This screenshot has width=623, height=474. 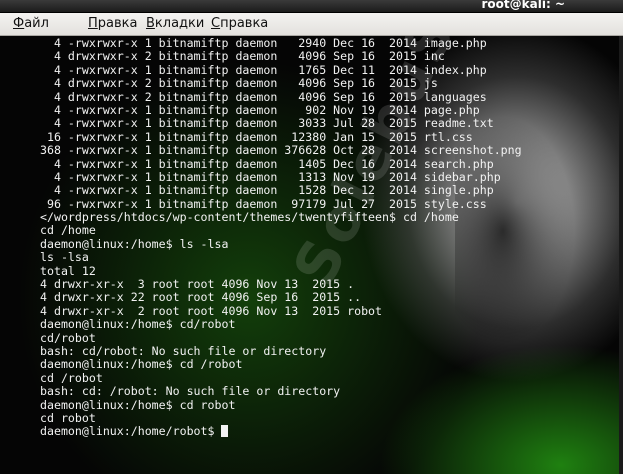 I want to click on prompt-line: daemon@linux:/home/robot$, so click(x=281, y=431).